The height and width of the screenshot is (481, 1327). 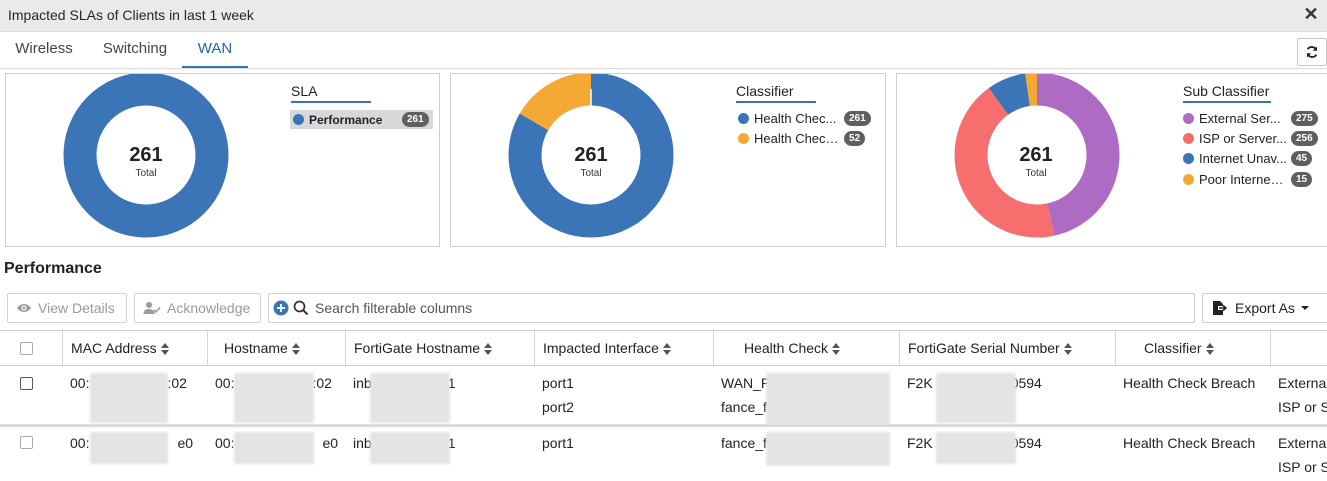 I want to click on column-header-label: Hostname, so click(x=256, y=348).